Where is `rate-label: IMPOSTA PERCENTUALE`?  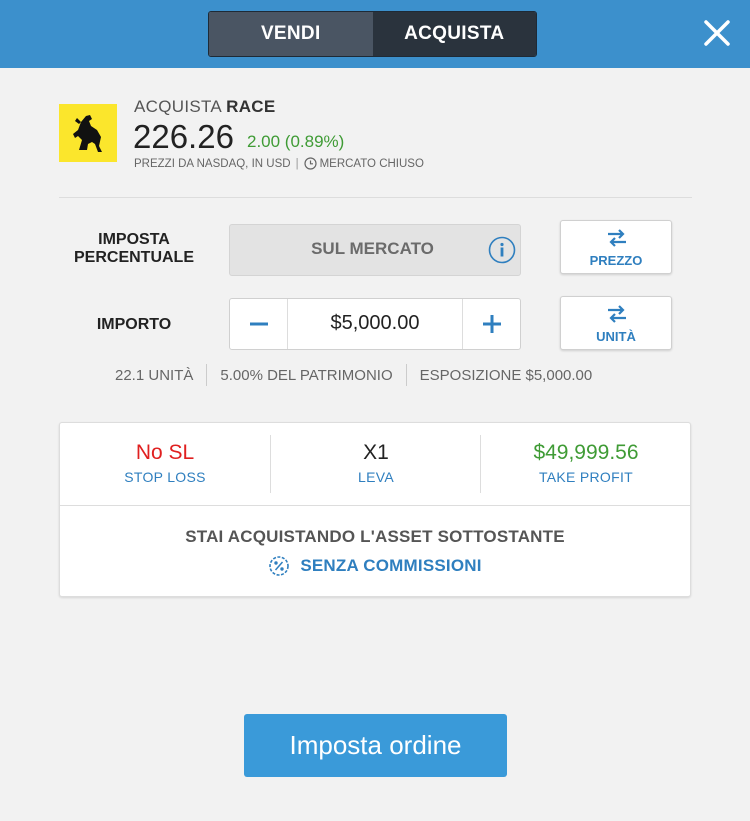 rate-label: IMPOSTA PERCENTUALE is located at coordinates (133, 248).